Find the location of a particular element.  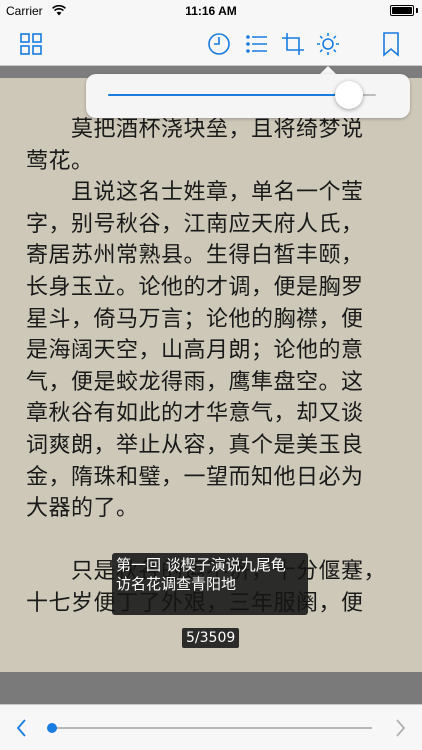

status-bar: Carrier 11:16 AM is located at coordinates (211, 11).